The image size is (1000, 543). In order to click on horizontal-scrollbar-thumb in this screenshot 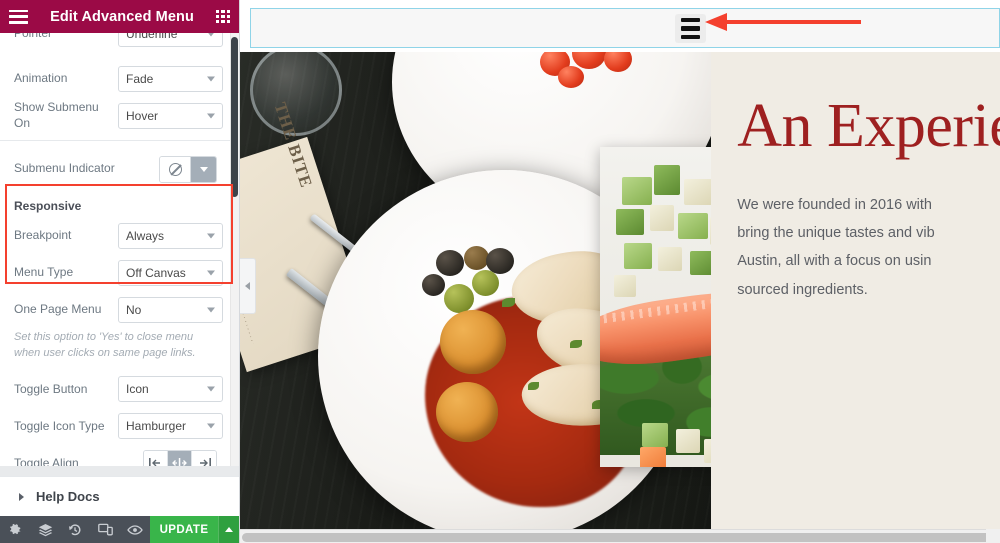, I will do `click(621, 537)`.